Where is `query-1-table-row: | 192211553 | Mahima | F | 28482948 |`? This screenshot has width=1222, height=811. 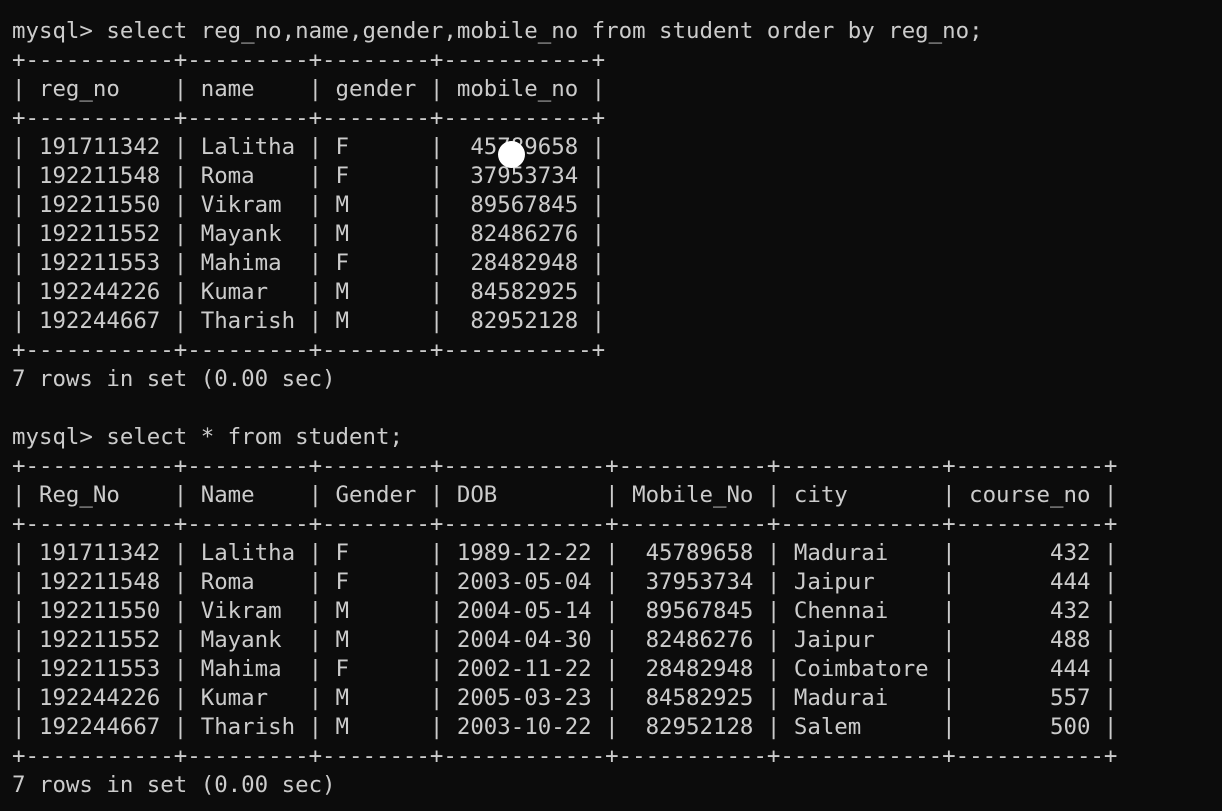 query-1-table-row: | 192211553 | Mahima | F | 28482948 | is located at coordinates (309, 263).